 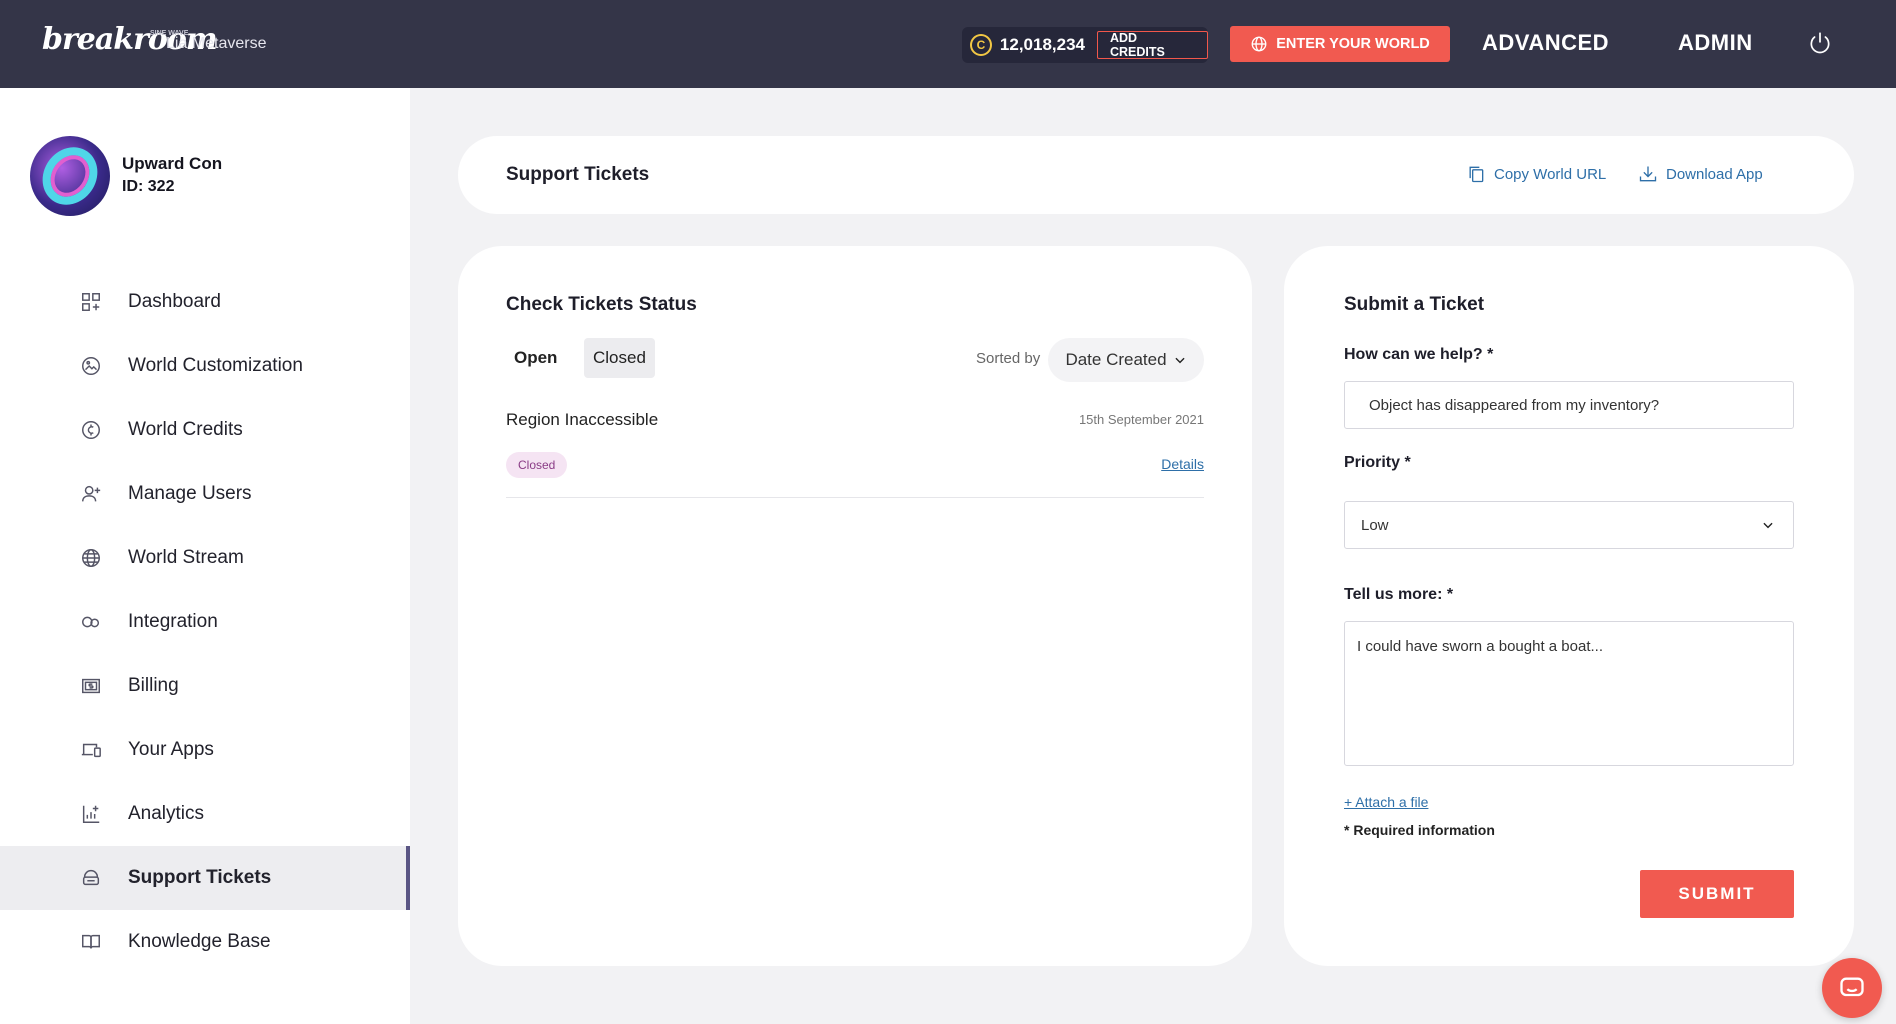 I want to click on nav-admin: ADMIN, so click(x=1715, y=43).